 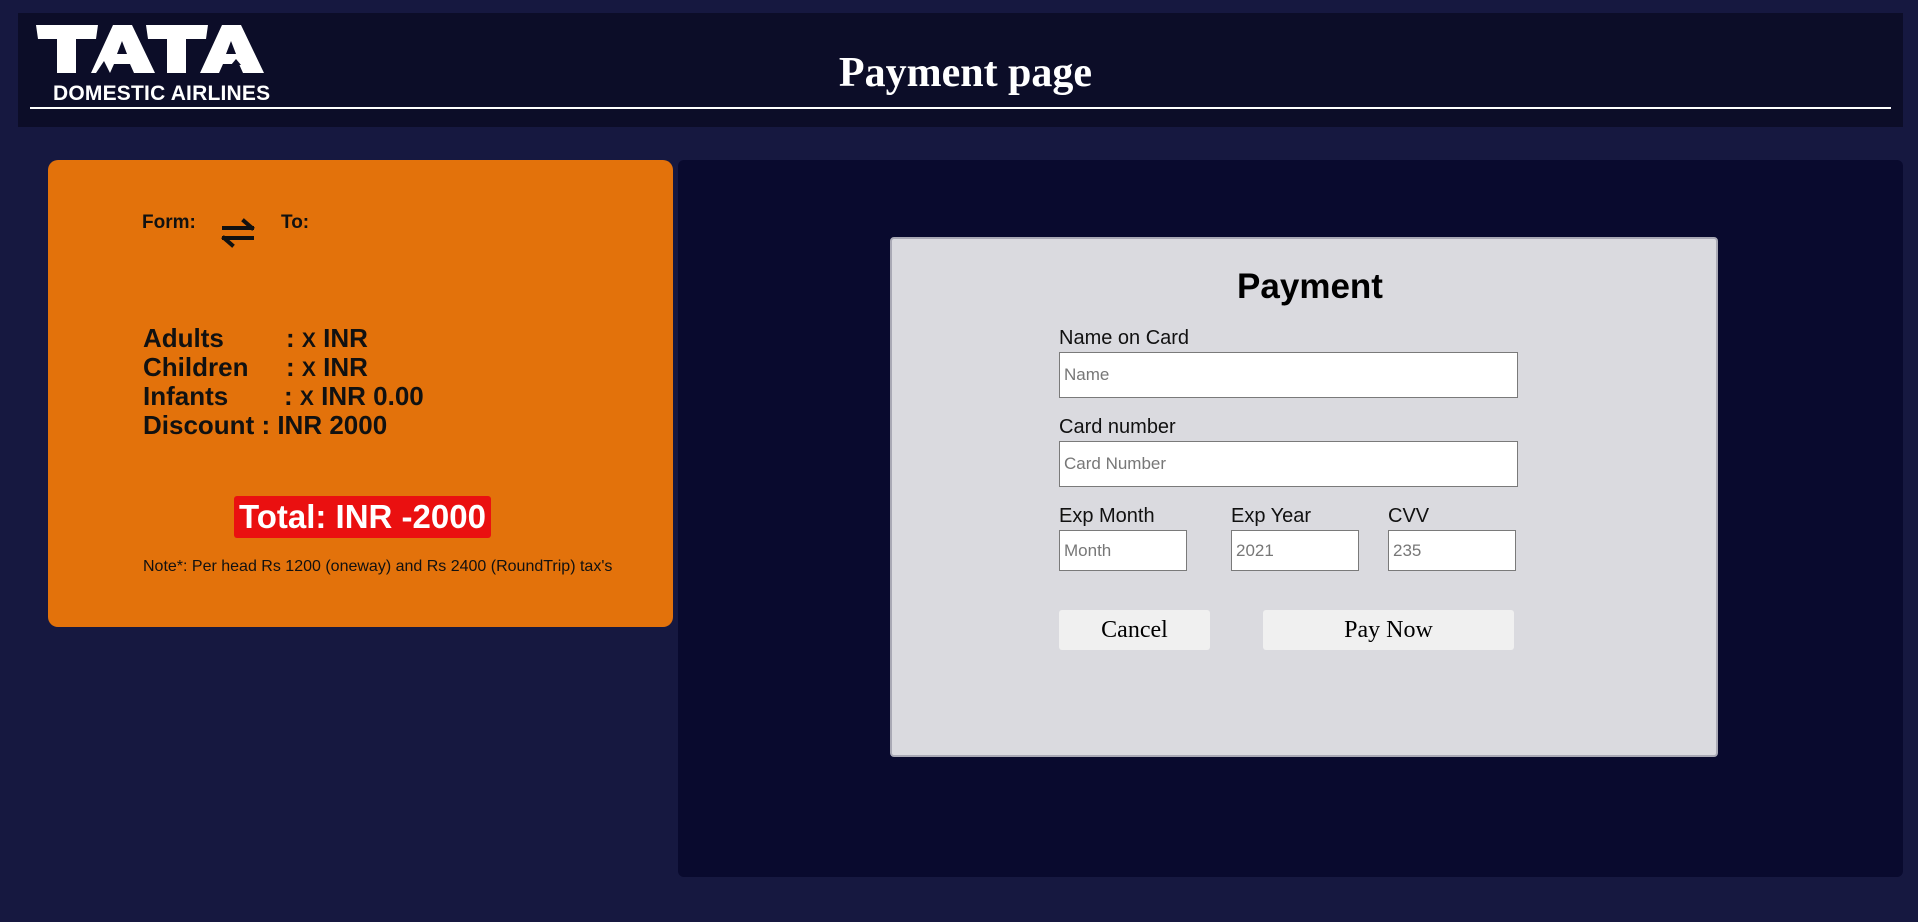 What do you see at coordinates (196, 367) in the screenshot?
I see `fare-label: Children` at bounding box center [196, 367].